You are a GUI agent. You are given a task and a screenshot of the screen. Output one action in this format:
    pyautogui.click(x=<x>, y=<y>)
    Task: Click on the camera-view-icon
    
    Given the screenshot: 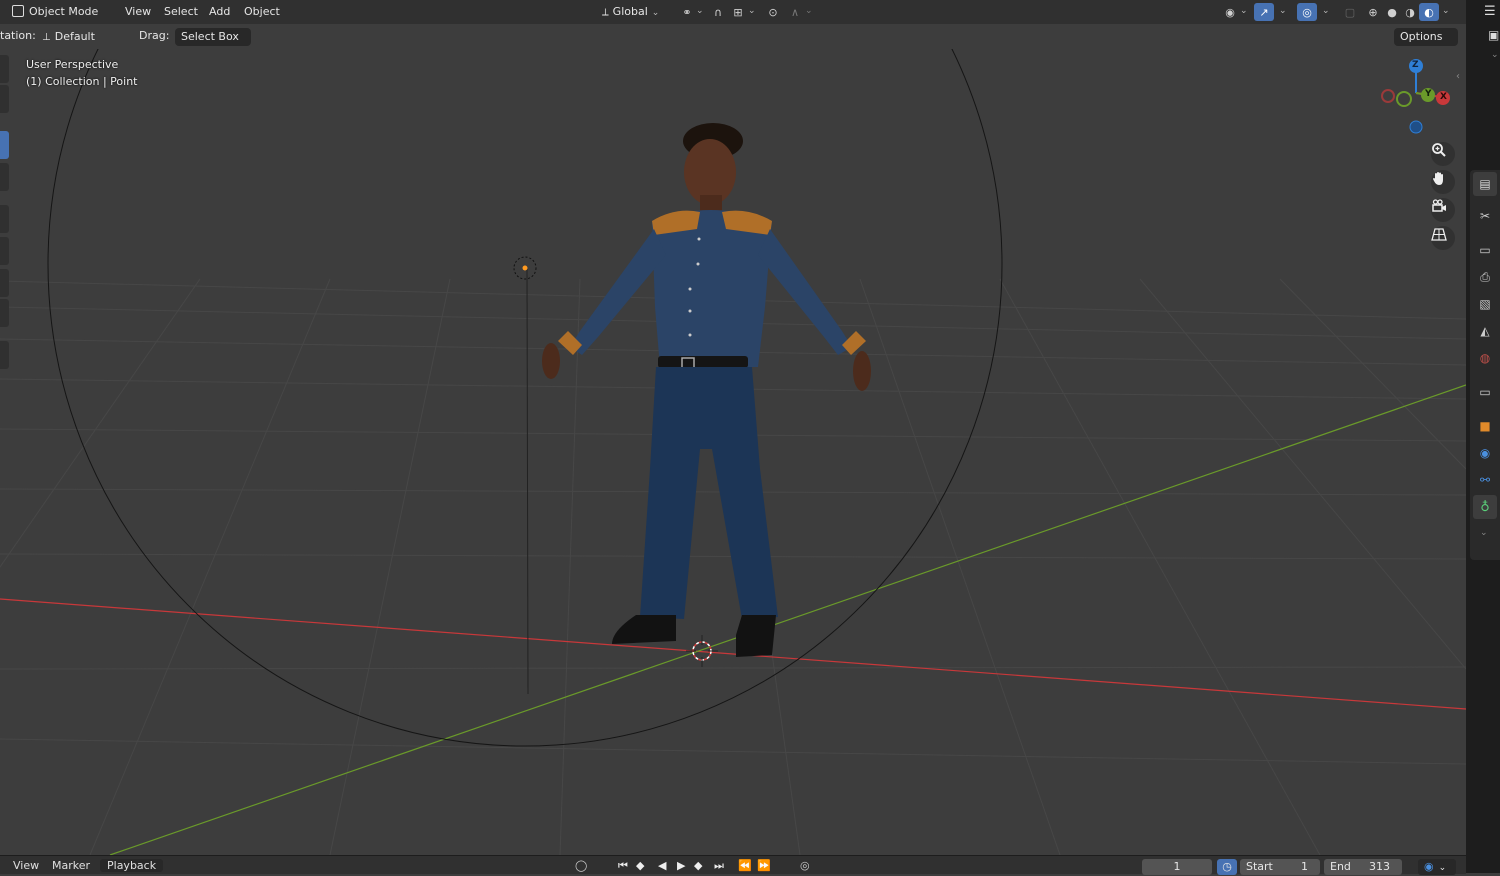 What is the action you would take?
    pyautogui.click(x=1443, y=210)
    